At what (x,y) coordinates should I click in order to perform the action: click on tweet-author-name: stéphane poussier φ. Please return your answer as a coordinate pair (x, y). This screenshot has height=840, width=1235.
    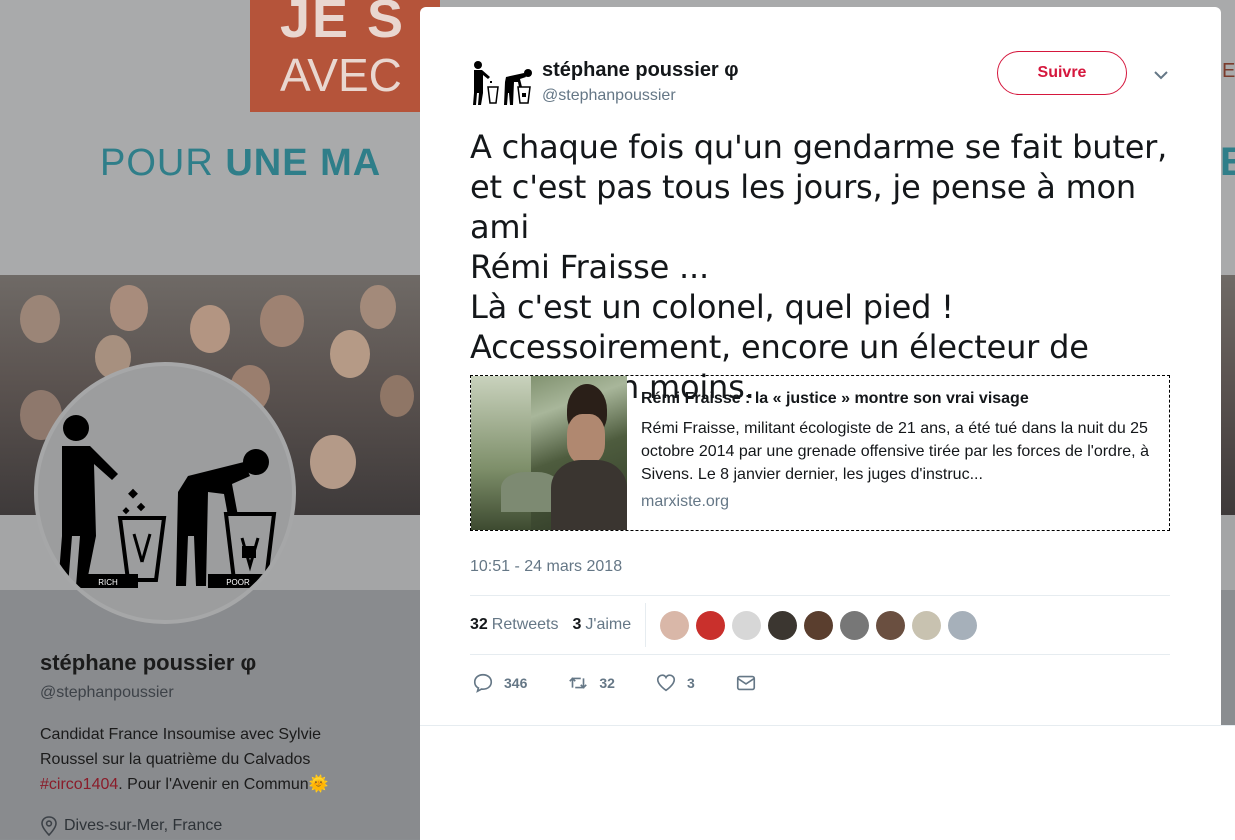
    Looking at the image, I should click on (640, 70).